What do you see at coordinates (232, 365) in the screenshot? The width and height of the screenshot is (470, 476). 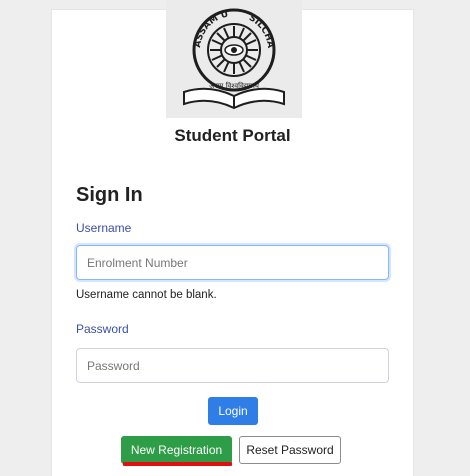 I see `password-input` at bounding box center [232, 365].